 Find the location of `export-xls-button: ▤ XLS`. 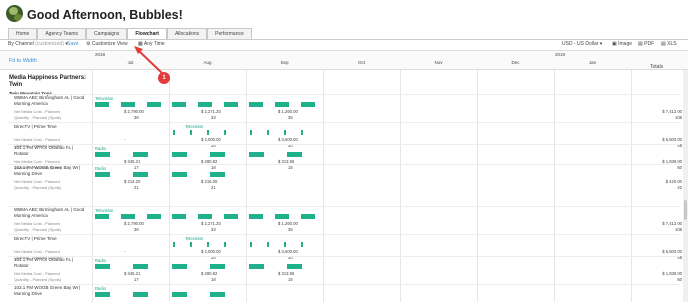

export-xls-button: ▤ XLS is located at coordinates (669, 44).